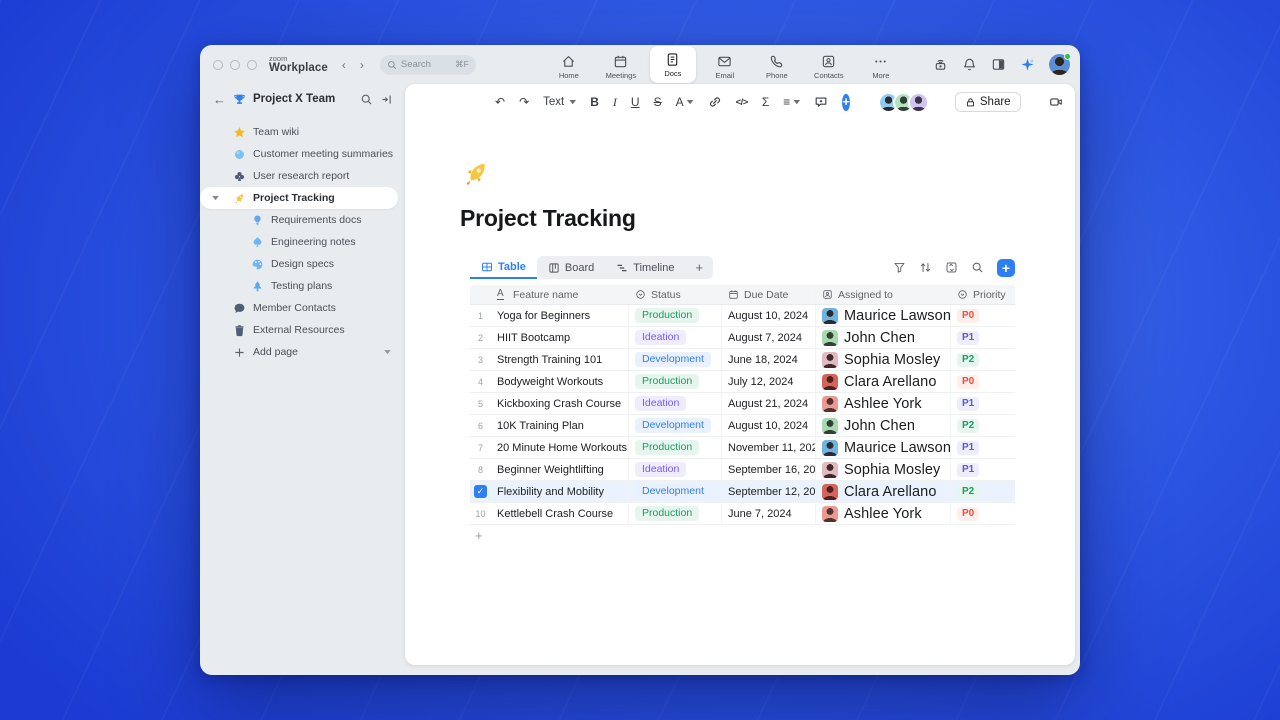  I want to click on maximize-window-icon, so click(252, 64).